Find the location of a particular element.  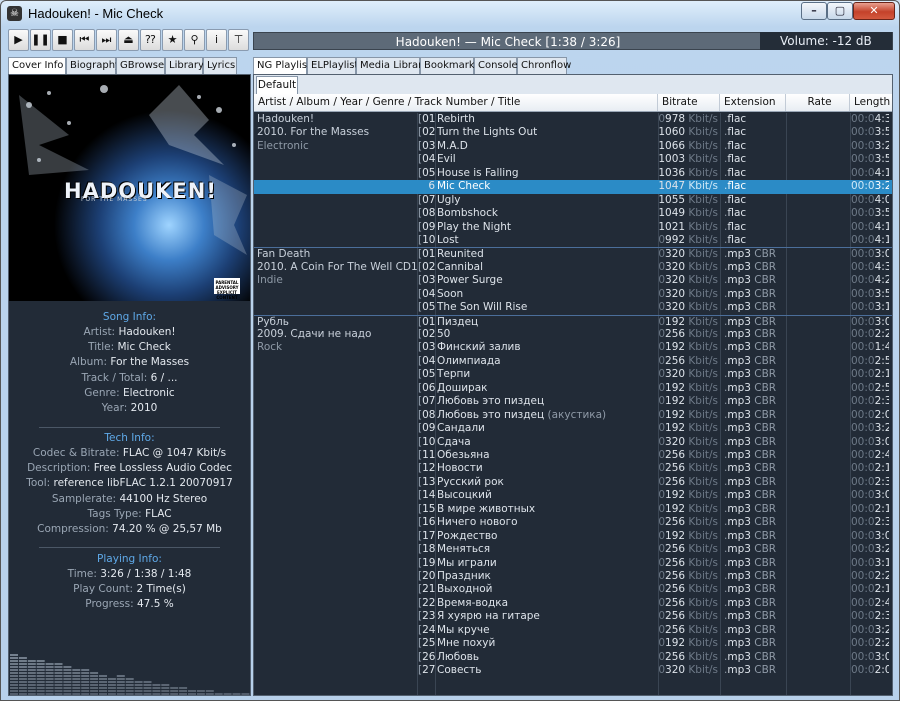

playlist-row: [21]Выходной 0256 Kbit/s .mp3 CBR 00:02:13 is located at coordinates (573, 589).